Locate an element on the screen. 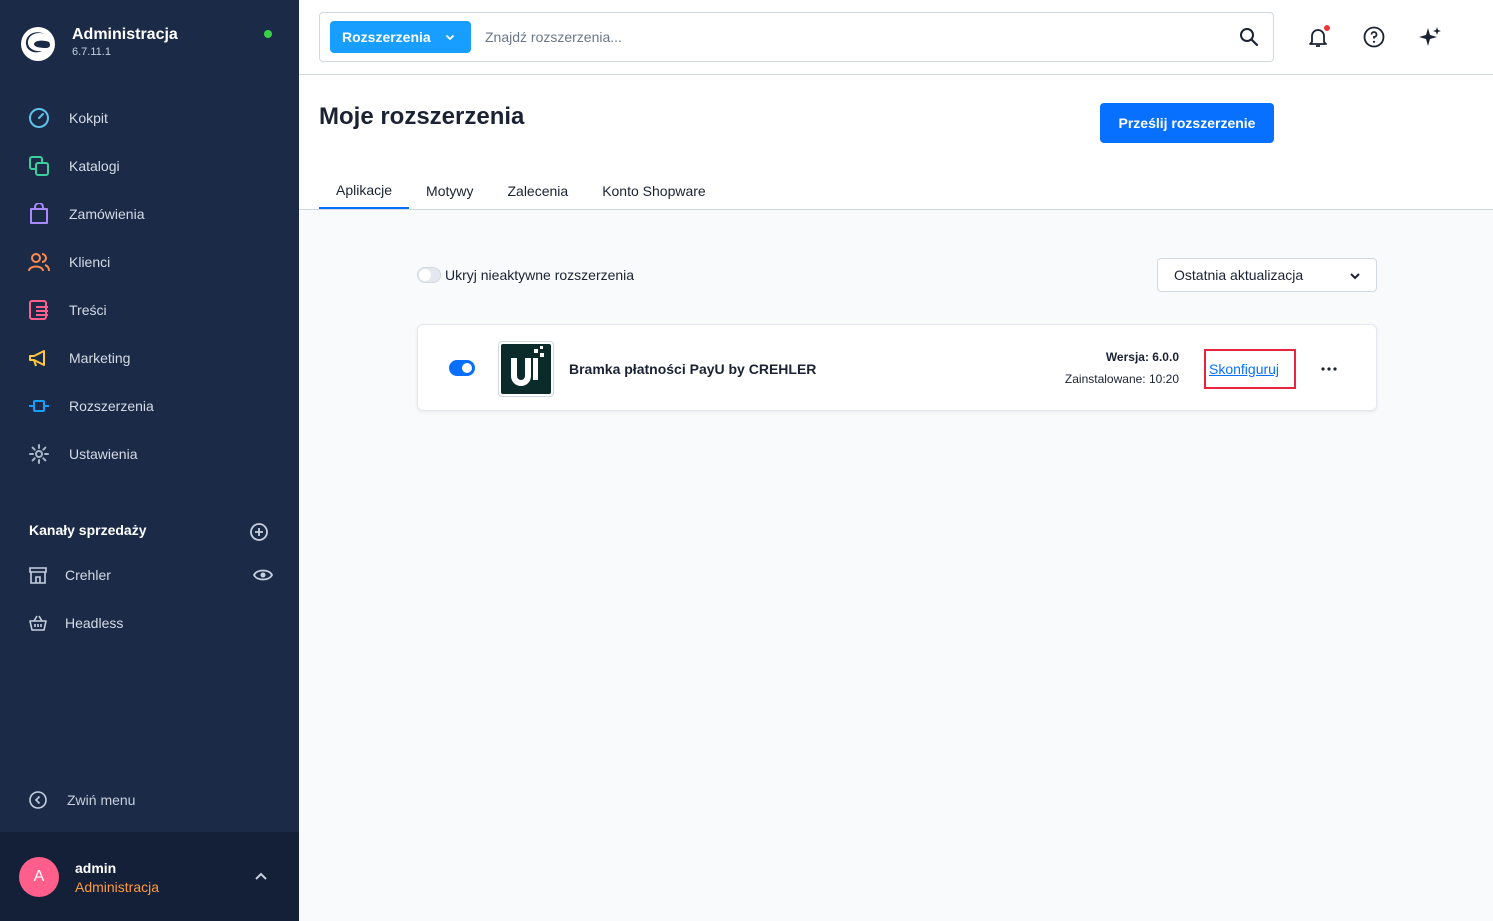 This screenshot has height=921, width=1493. sidebar-item-label: Katalogi is located at coordinates (94, 166).